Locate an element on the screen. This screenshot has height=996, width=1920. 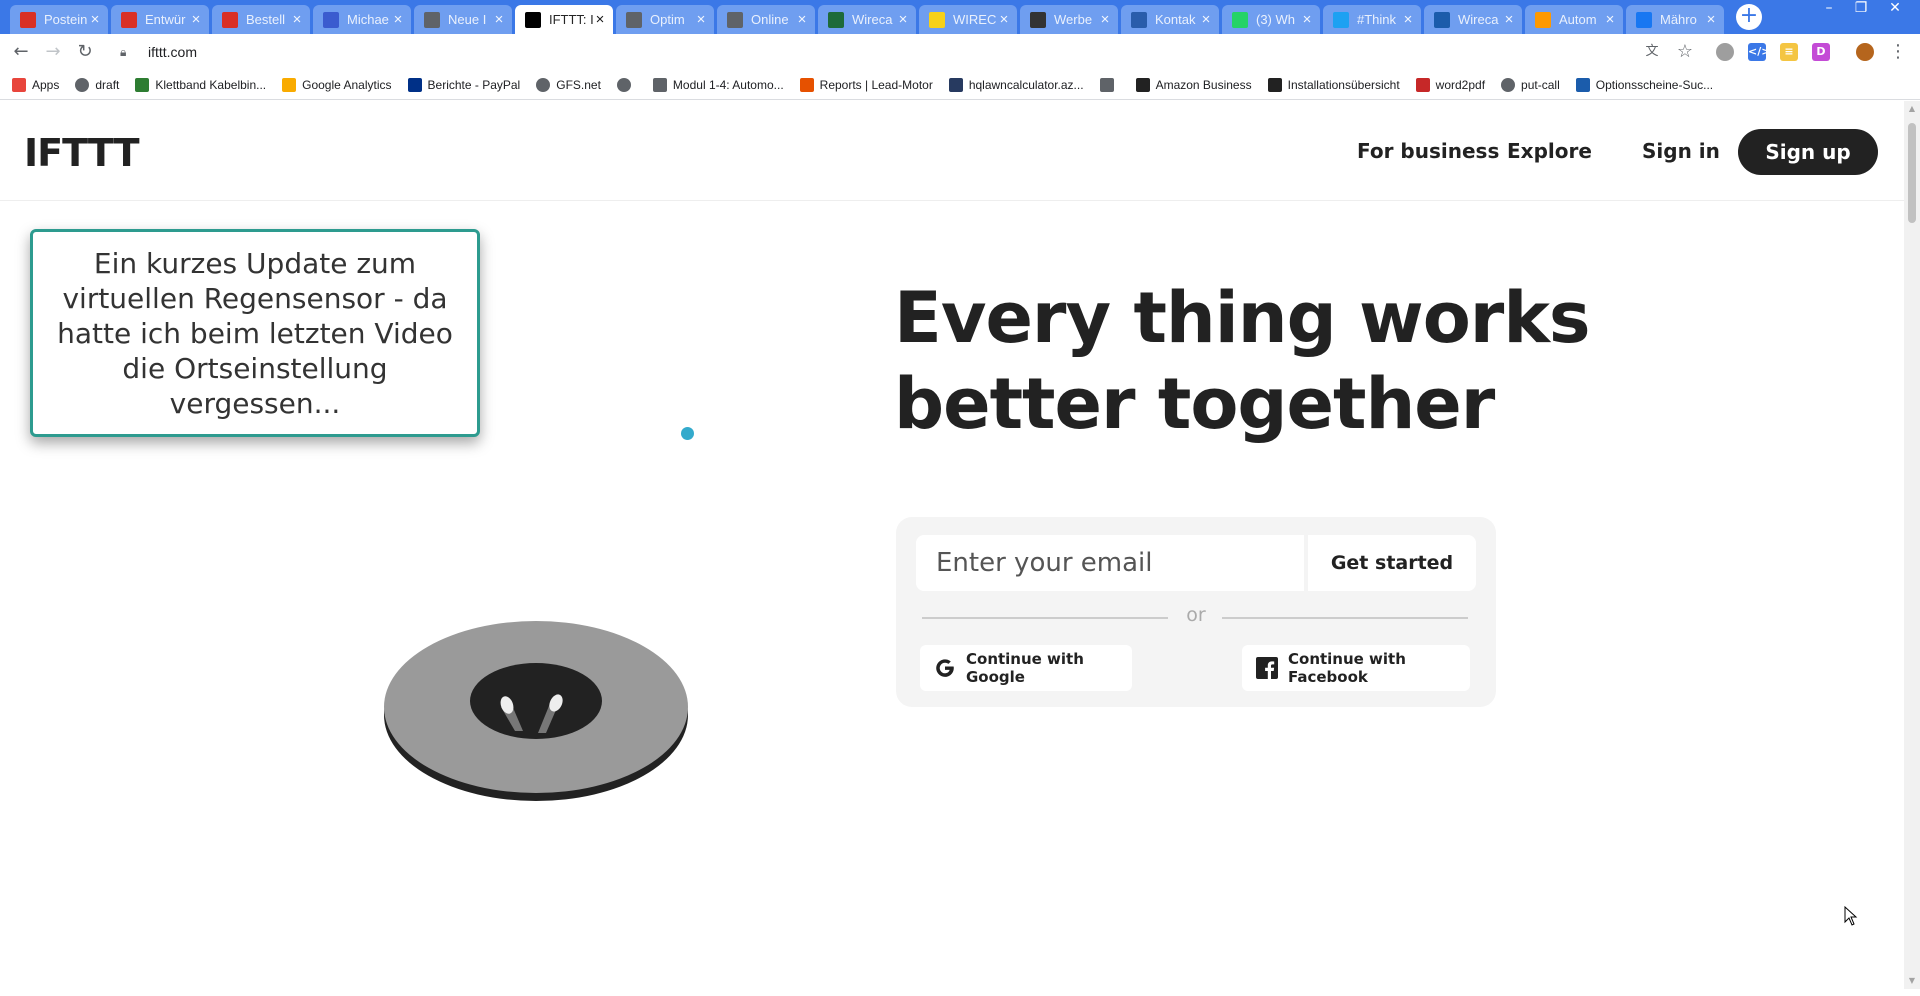
google-label: Continue with Google is located at coordinates (1025, 668).